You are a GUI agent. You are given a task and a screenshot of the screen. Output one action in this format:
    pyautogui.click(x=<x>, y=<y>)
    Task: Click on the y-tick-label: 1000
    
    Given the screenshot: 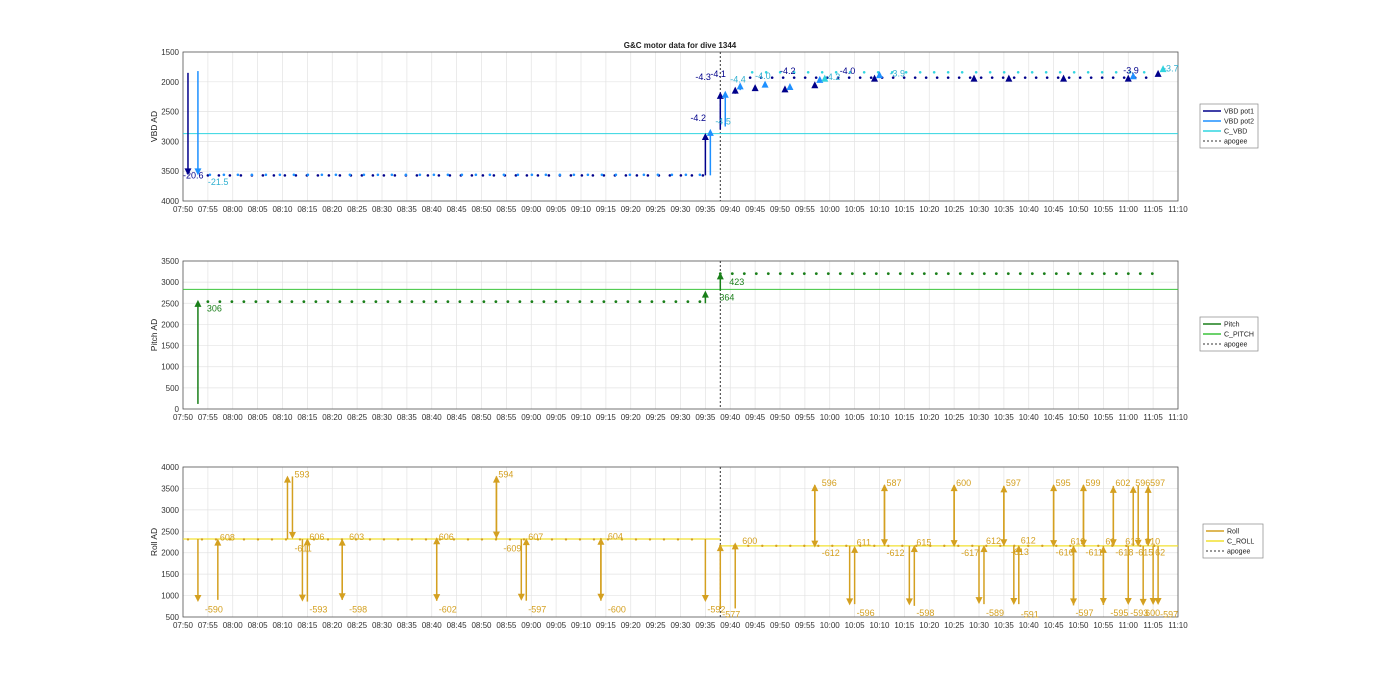 What is the action you would take?
    pyautogui.click(x=170, y=596)
    